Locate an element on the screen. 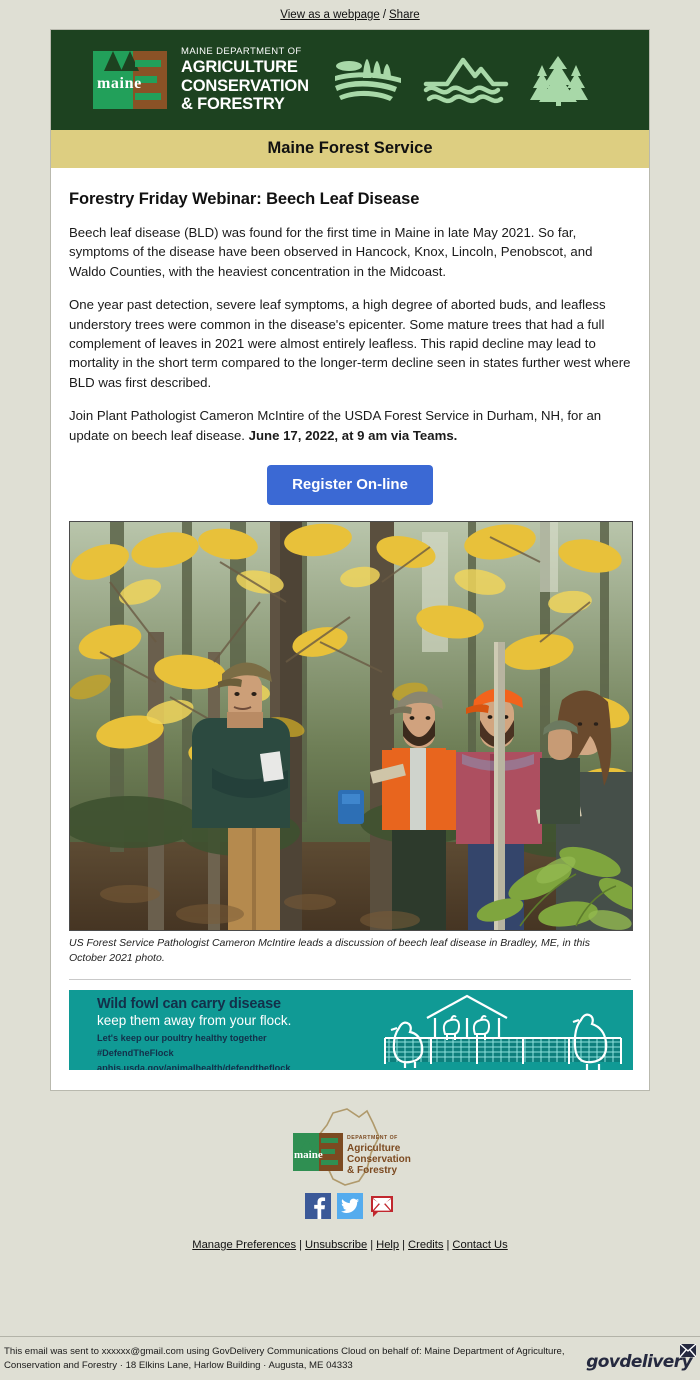  banner-icon-group is located at coordinates (461, 80).